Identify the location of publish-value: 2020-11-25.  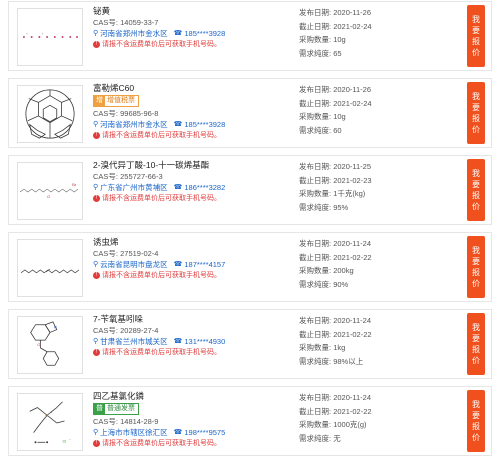
(352, 166).